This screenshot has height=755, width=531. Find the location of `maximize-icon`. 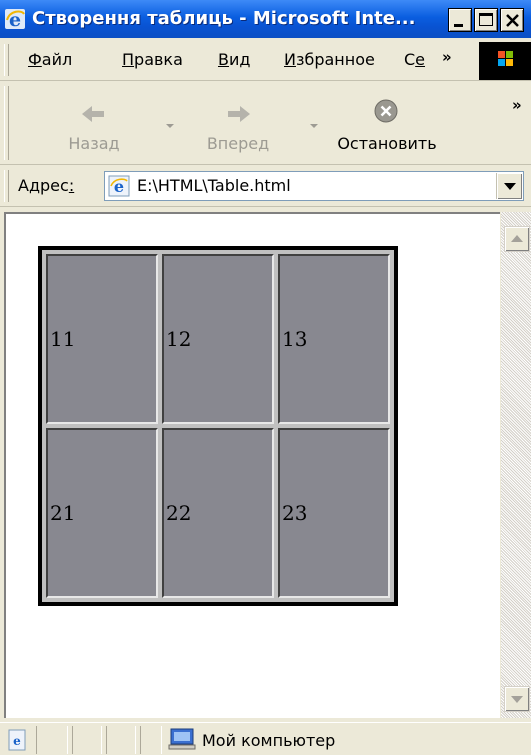

maximize-icon is located at coordinates (486, 19).